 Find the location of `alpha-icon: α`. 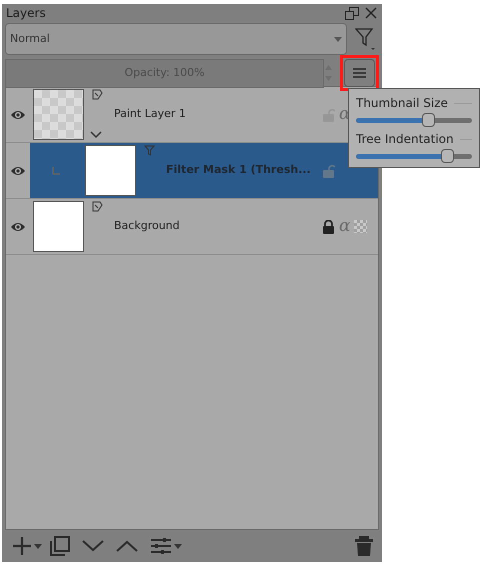

alpha-icon: α is located at coordinates (344, 226).